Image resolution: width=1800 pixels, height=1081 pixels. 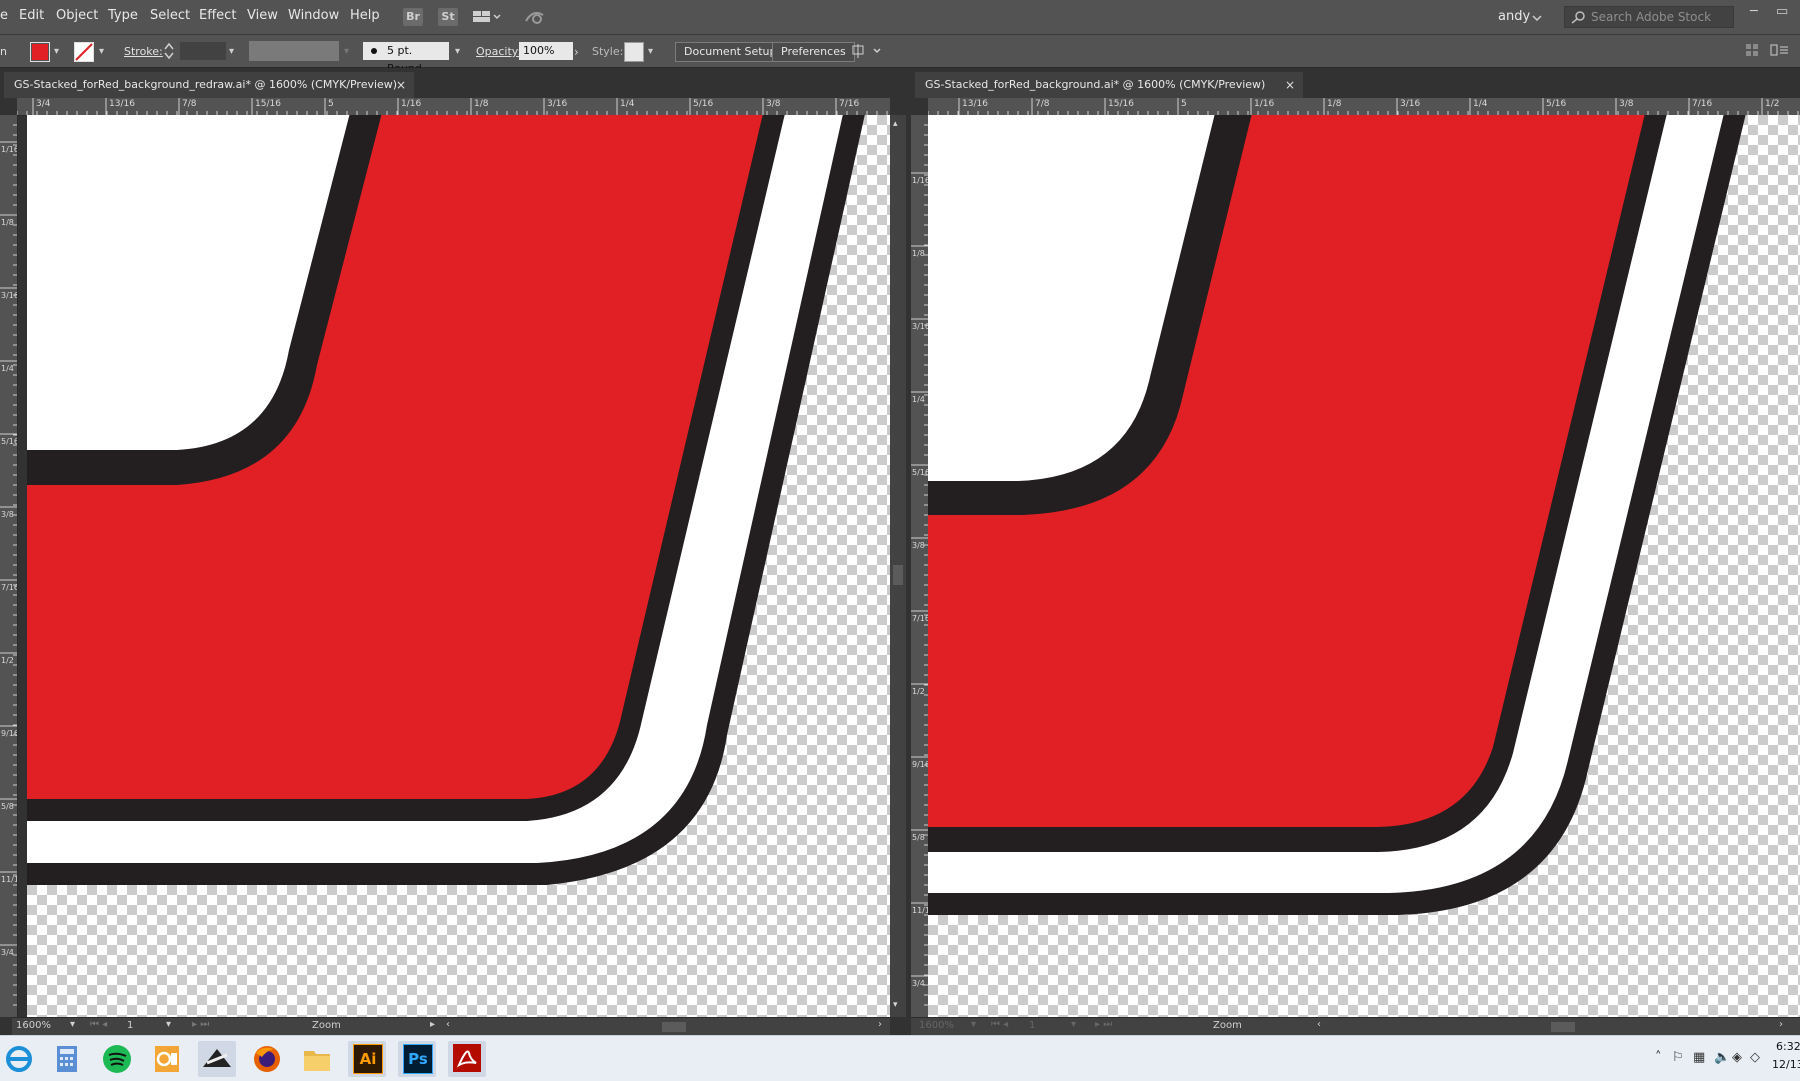 I want to click on clock-date: 12/13, so click(x=1786, y=1064).